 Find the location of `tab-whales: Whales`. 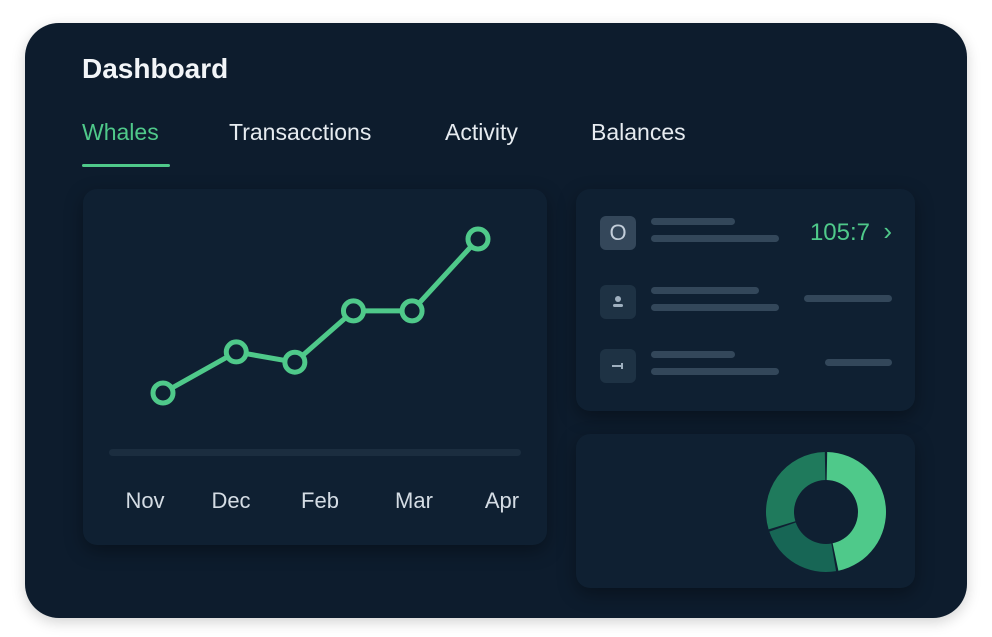

tab-whales: Whales is located at coordinates (120, 132).